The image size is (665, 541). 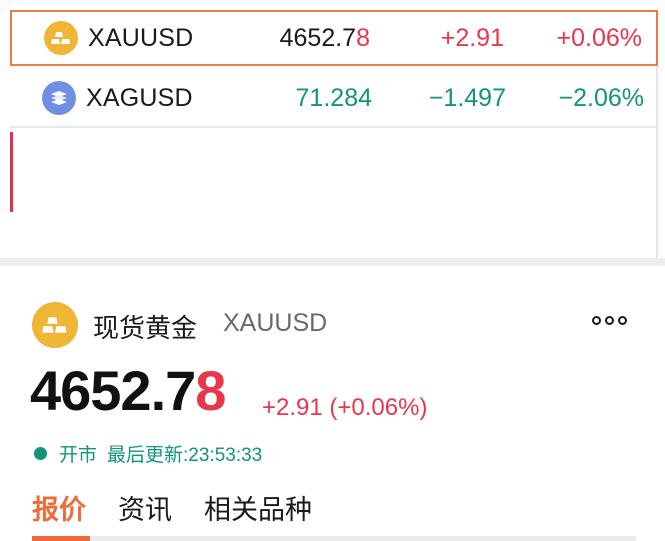 I want to click on percent-value: +0.06%, so click(x=599, y=37).